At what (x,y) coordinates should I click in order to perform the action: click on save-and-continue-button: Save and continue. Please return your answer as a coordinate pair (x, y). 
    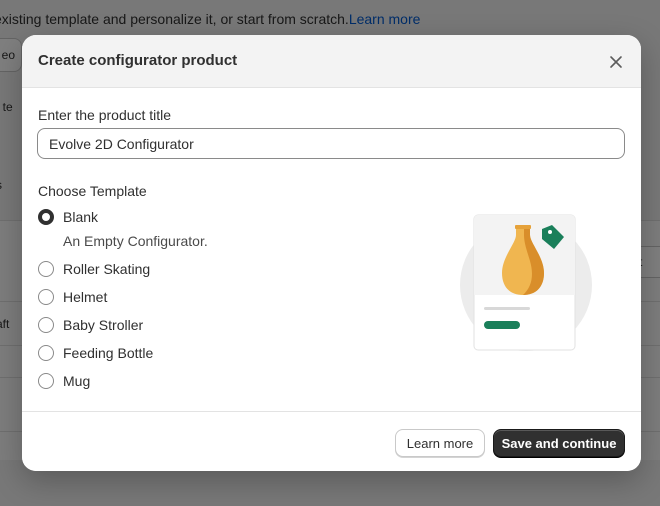
    Looking at the image, I should click on (559, 443).